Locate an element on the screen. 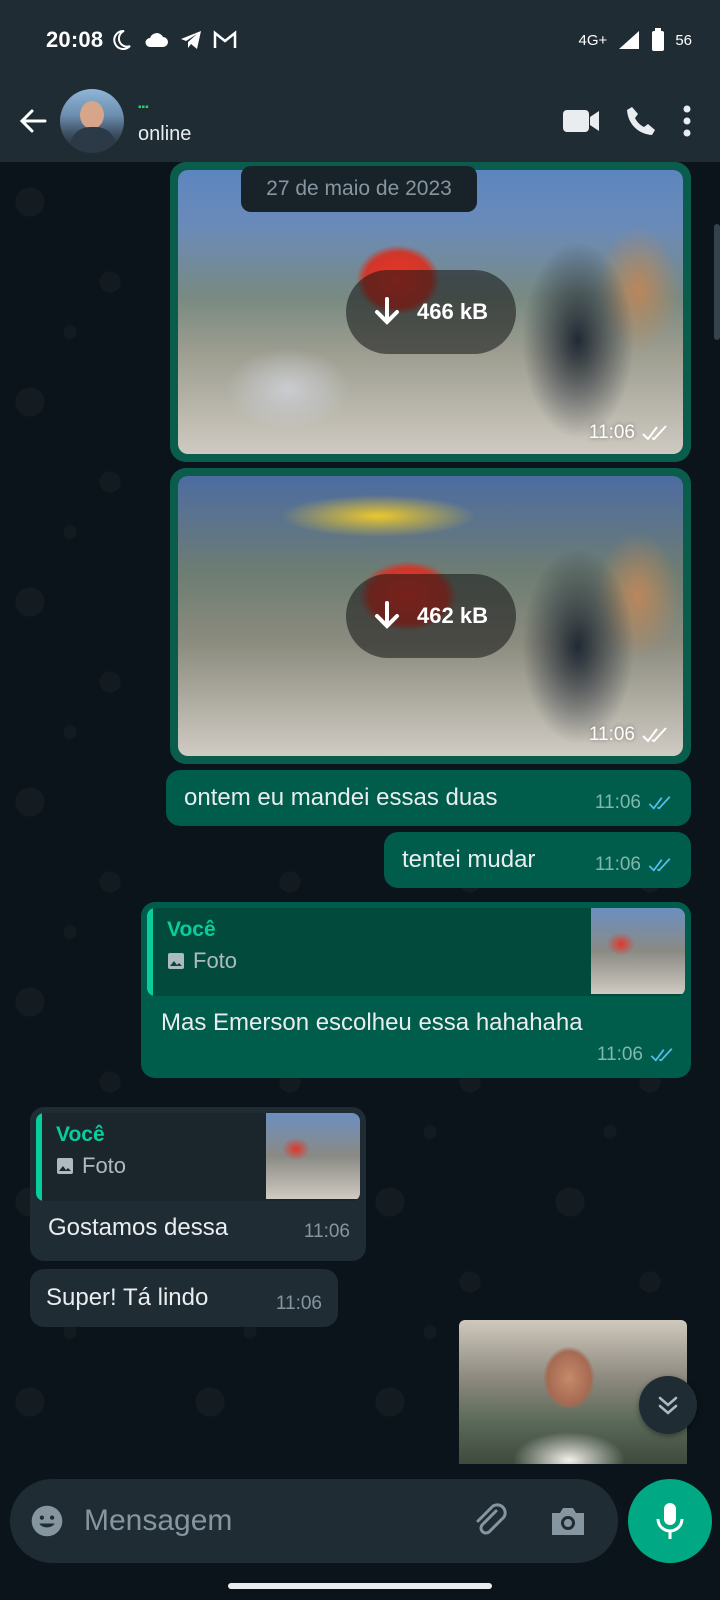  voice-message-button is located at coordinates (670, 1521).